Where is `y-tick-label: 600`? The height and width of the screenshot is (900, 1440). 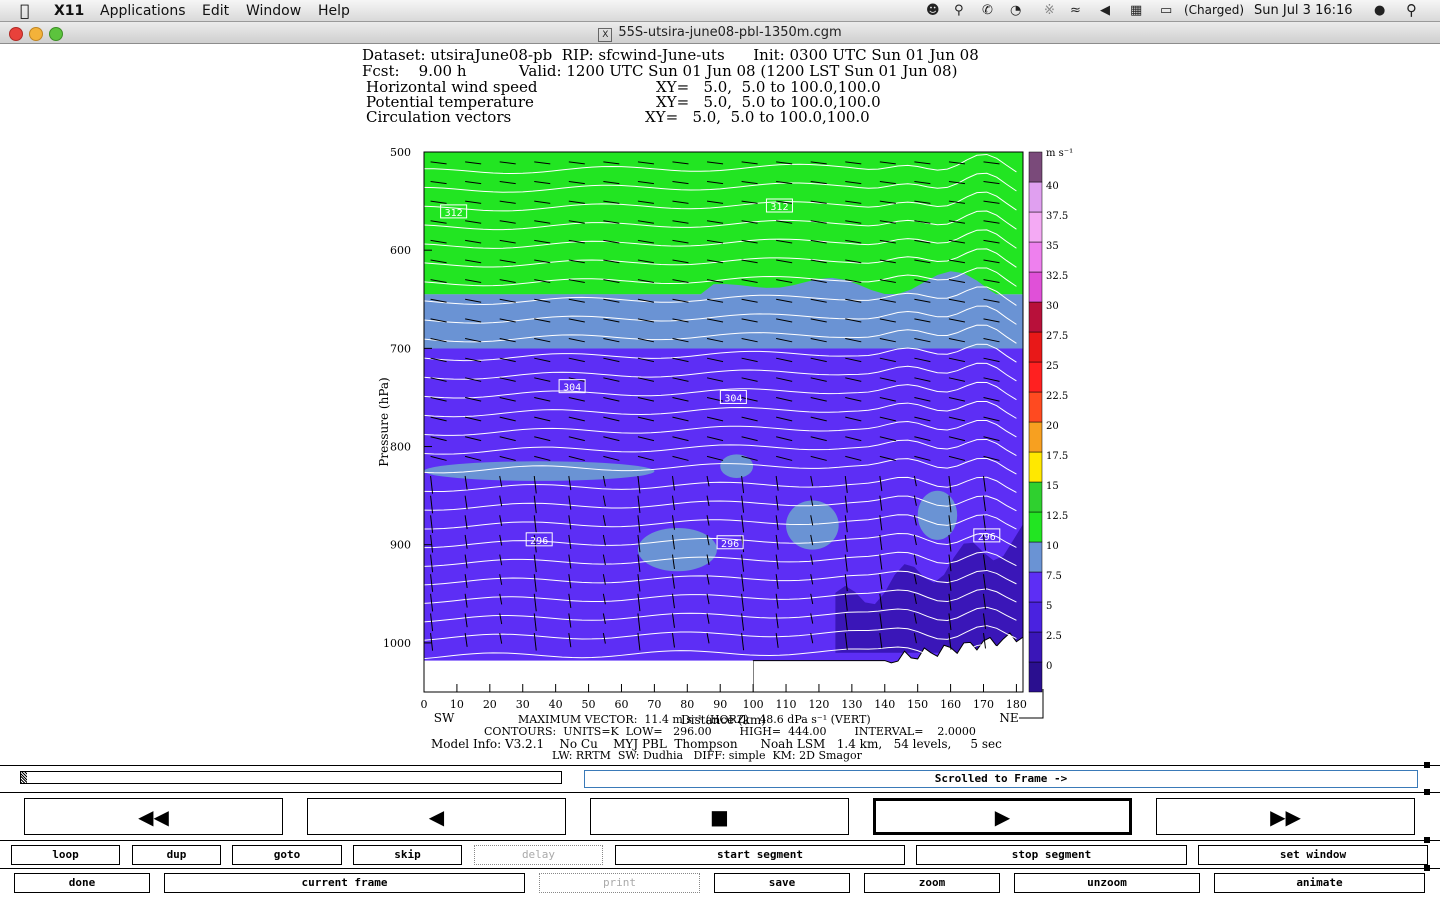 y-tick-label: 600 is located at coordinates (400, 250).